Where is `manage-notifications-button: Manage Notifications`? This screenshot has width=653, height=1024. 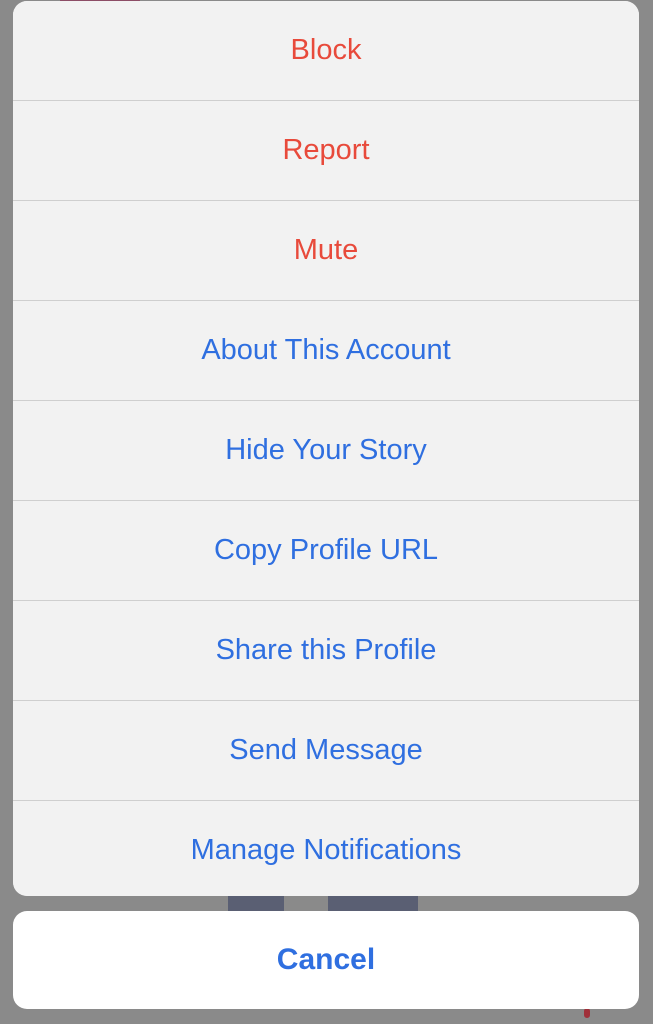
manage-notifications-button: Manage Notifications is located at coordinates (326, 848).